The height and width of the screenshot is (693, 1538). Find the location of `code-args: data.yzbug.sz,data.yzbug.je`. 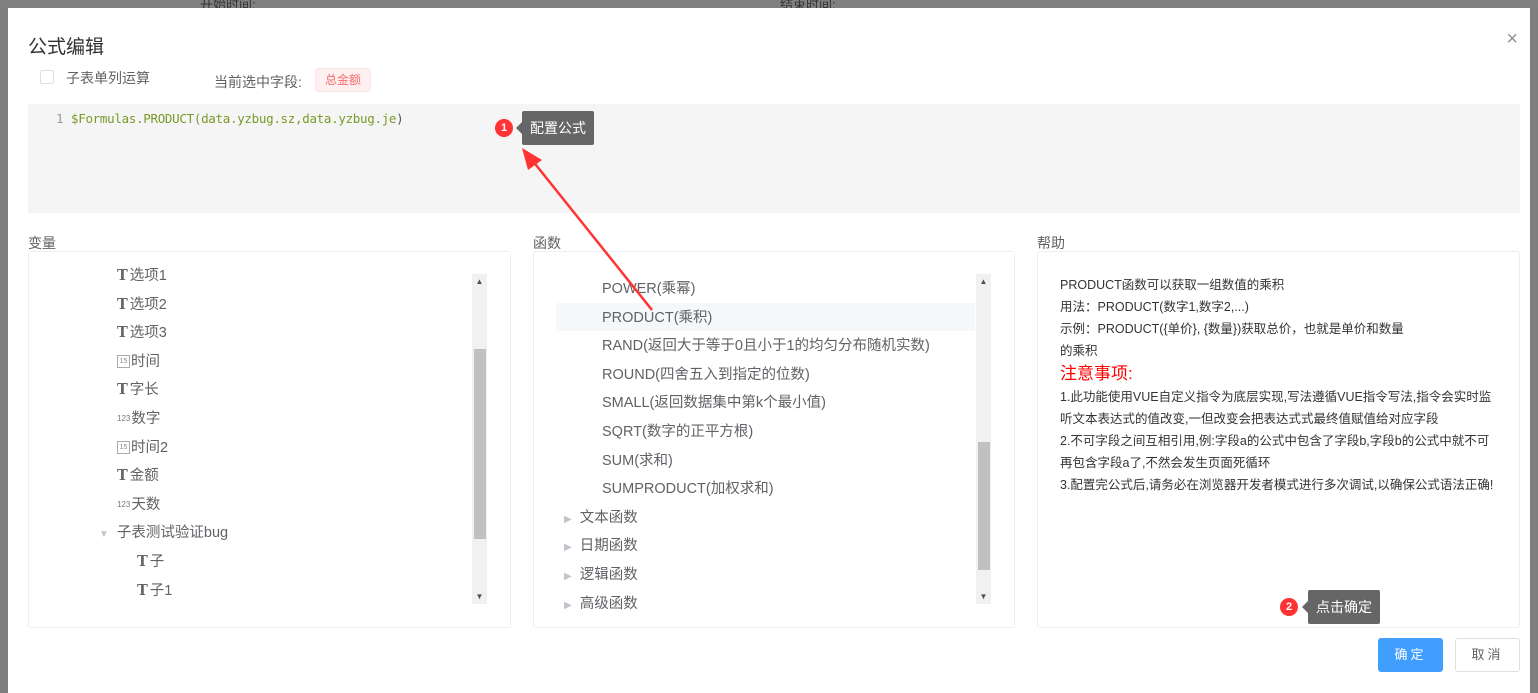

code-args: data.yzbug.sz,data.yzbug.je is located at coordinates (299, 118).